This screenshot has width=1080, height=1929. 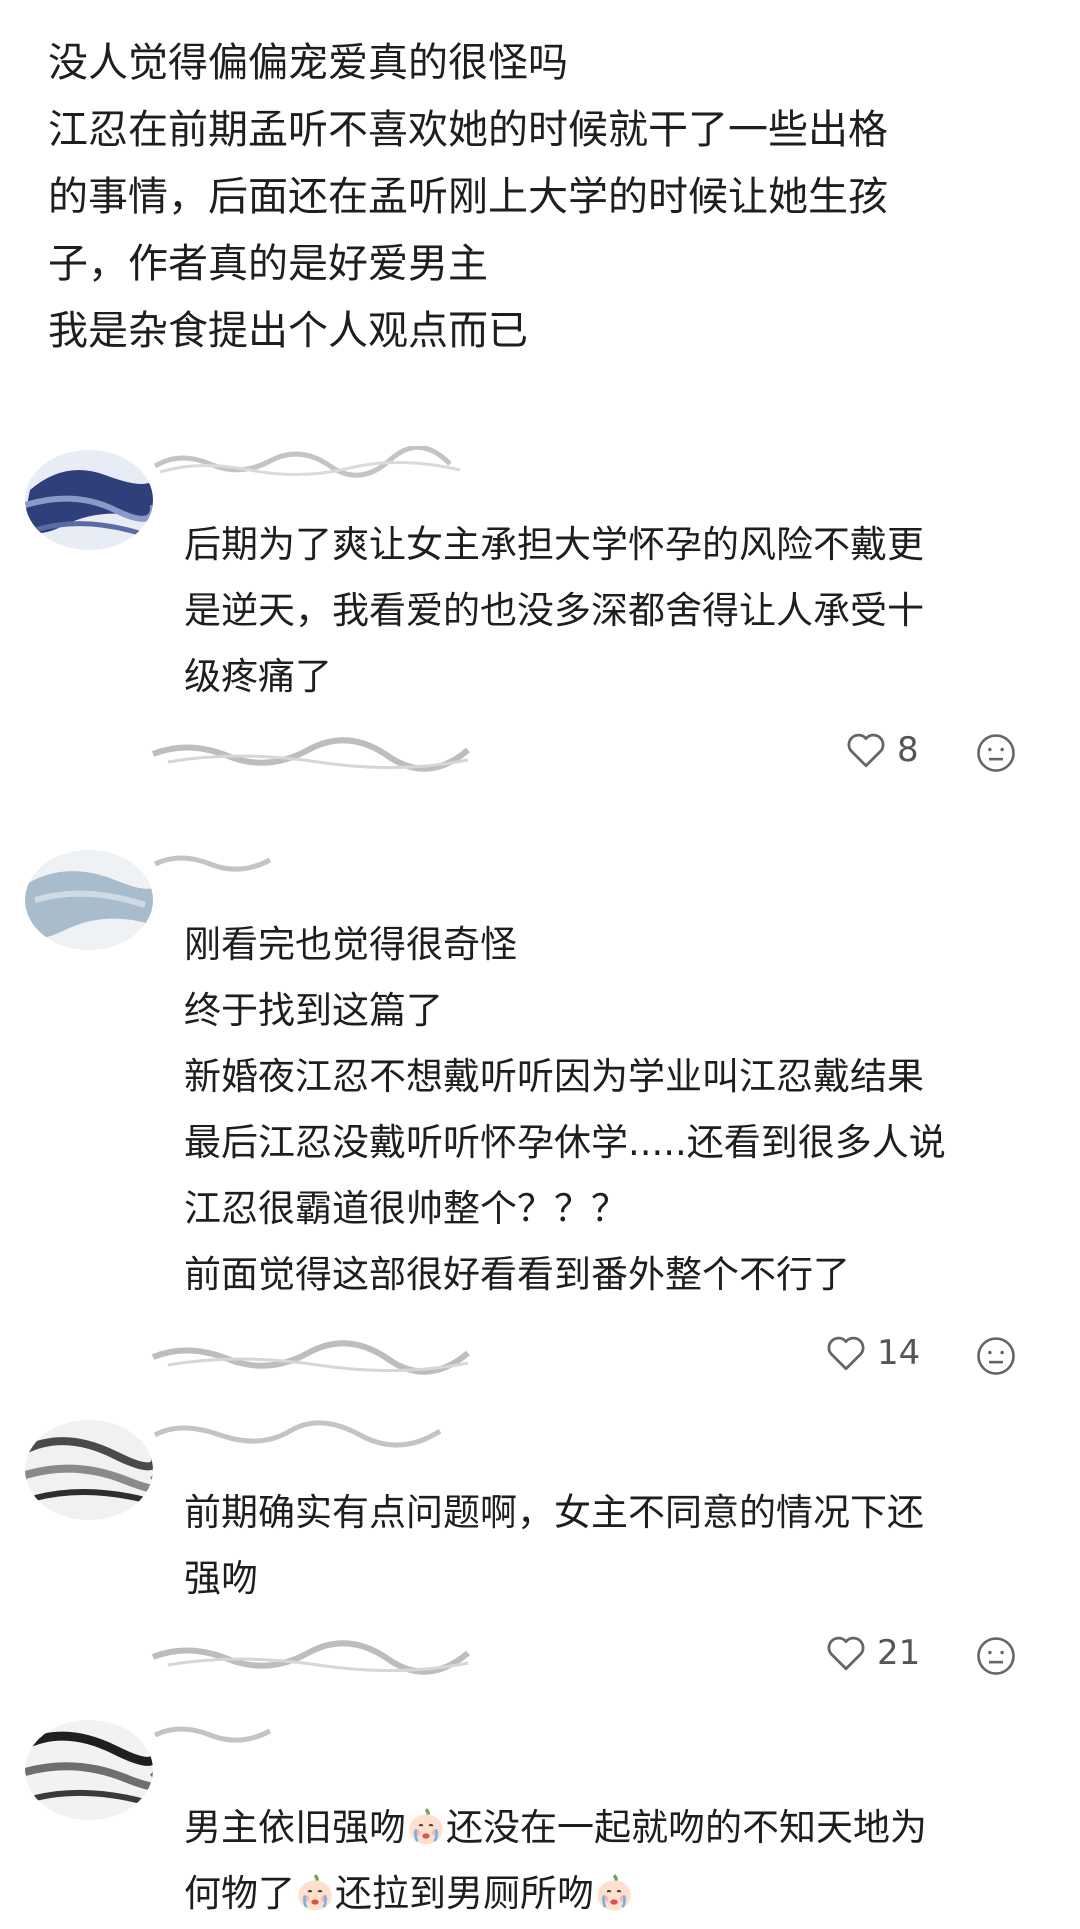 What do you see at coordinates (899, 1653) in the screenshot?
I see `like-count: 21` at bounding box center [899, 1653].